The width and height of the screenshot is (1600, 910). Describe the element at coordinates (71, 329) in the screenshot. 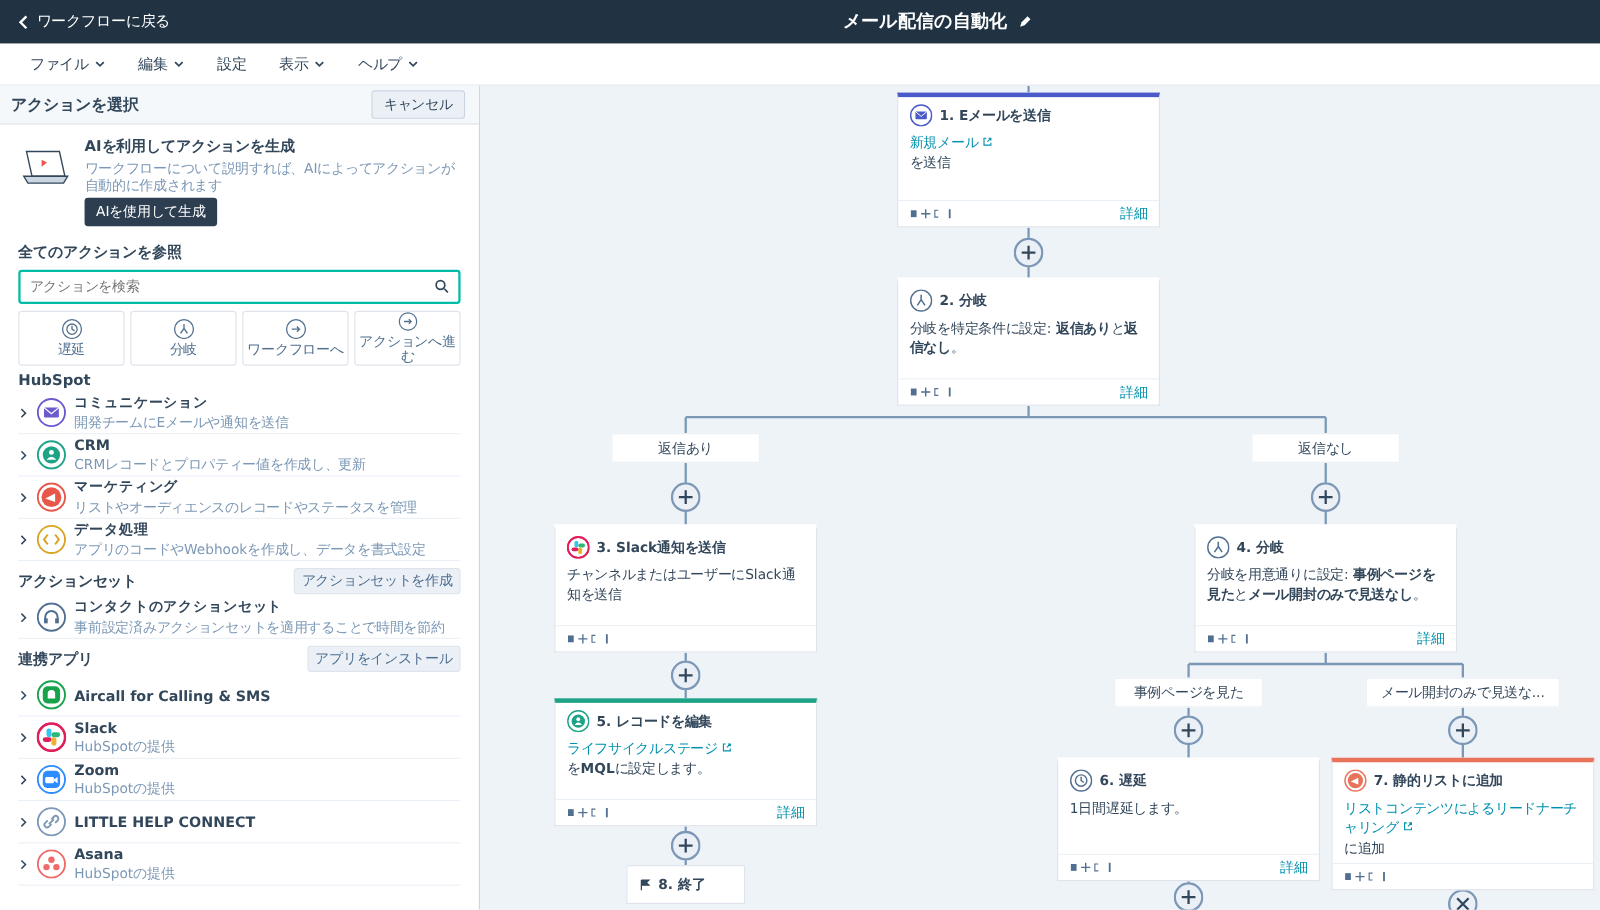

I see `clock-icon` at that location.